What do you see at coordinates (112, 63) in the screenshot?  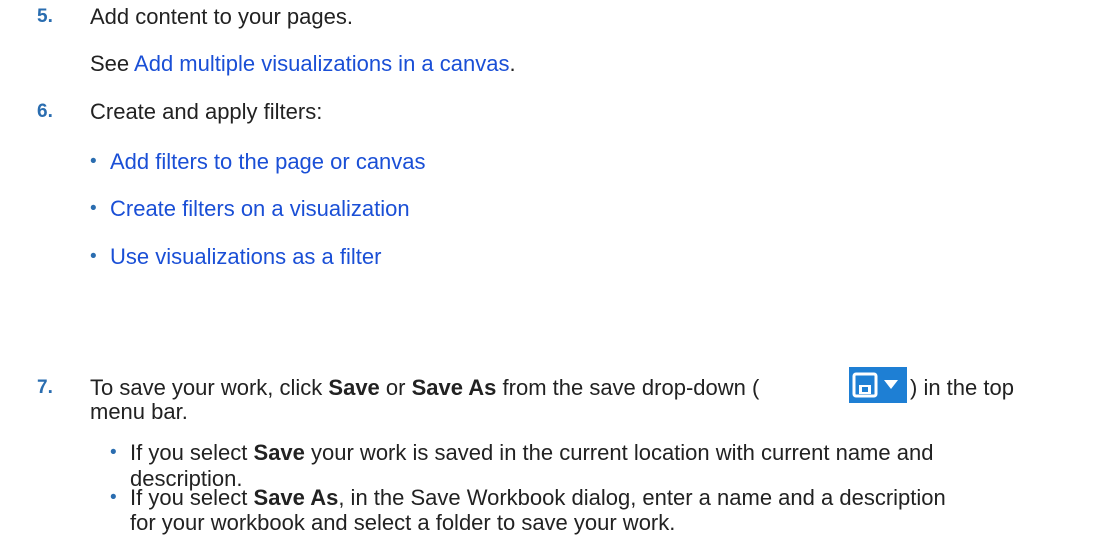 I see `see-prefix: See` at bounding box center [112, 63].